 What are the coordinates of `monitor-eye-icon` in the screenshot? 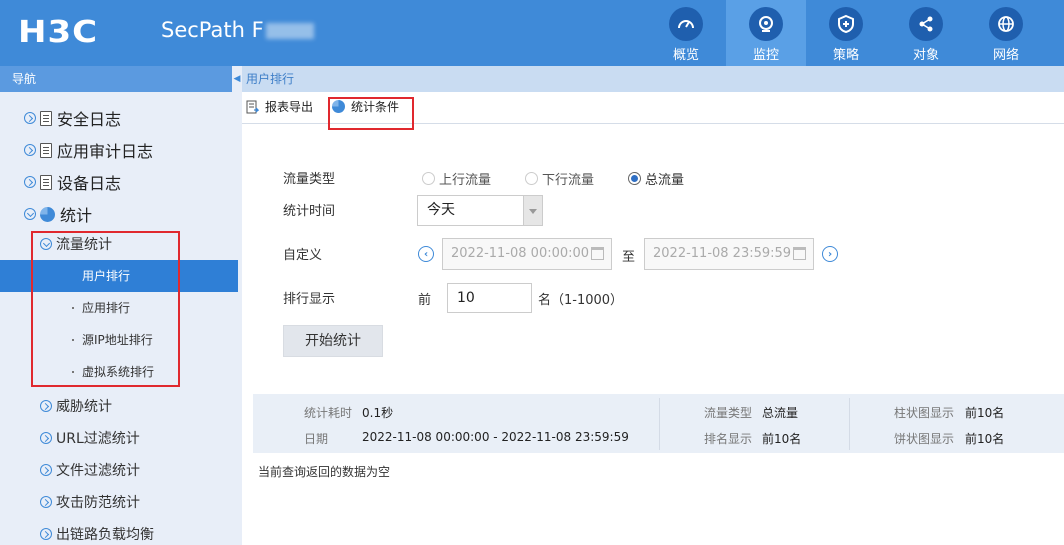 It's located at (766, 24).